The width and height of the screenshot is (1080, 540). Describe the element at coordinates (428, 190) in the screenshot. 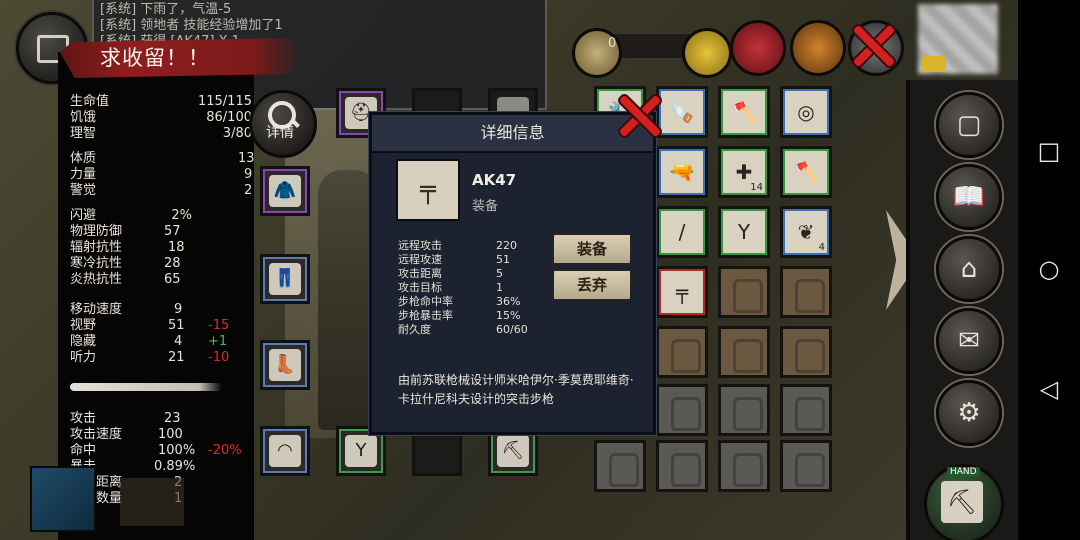

I see `rifle-icon: ╤` at that location.